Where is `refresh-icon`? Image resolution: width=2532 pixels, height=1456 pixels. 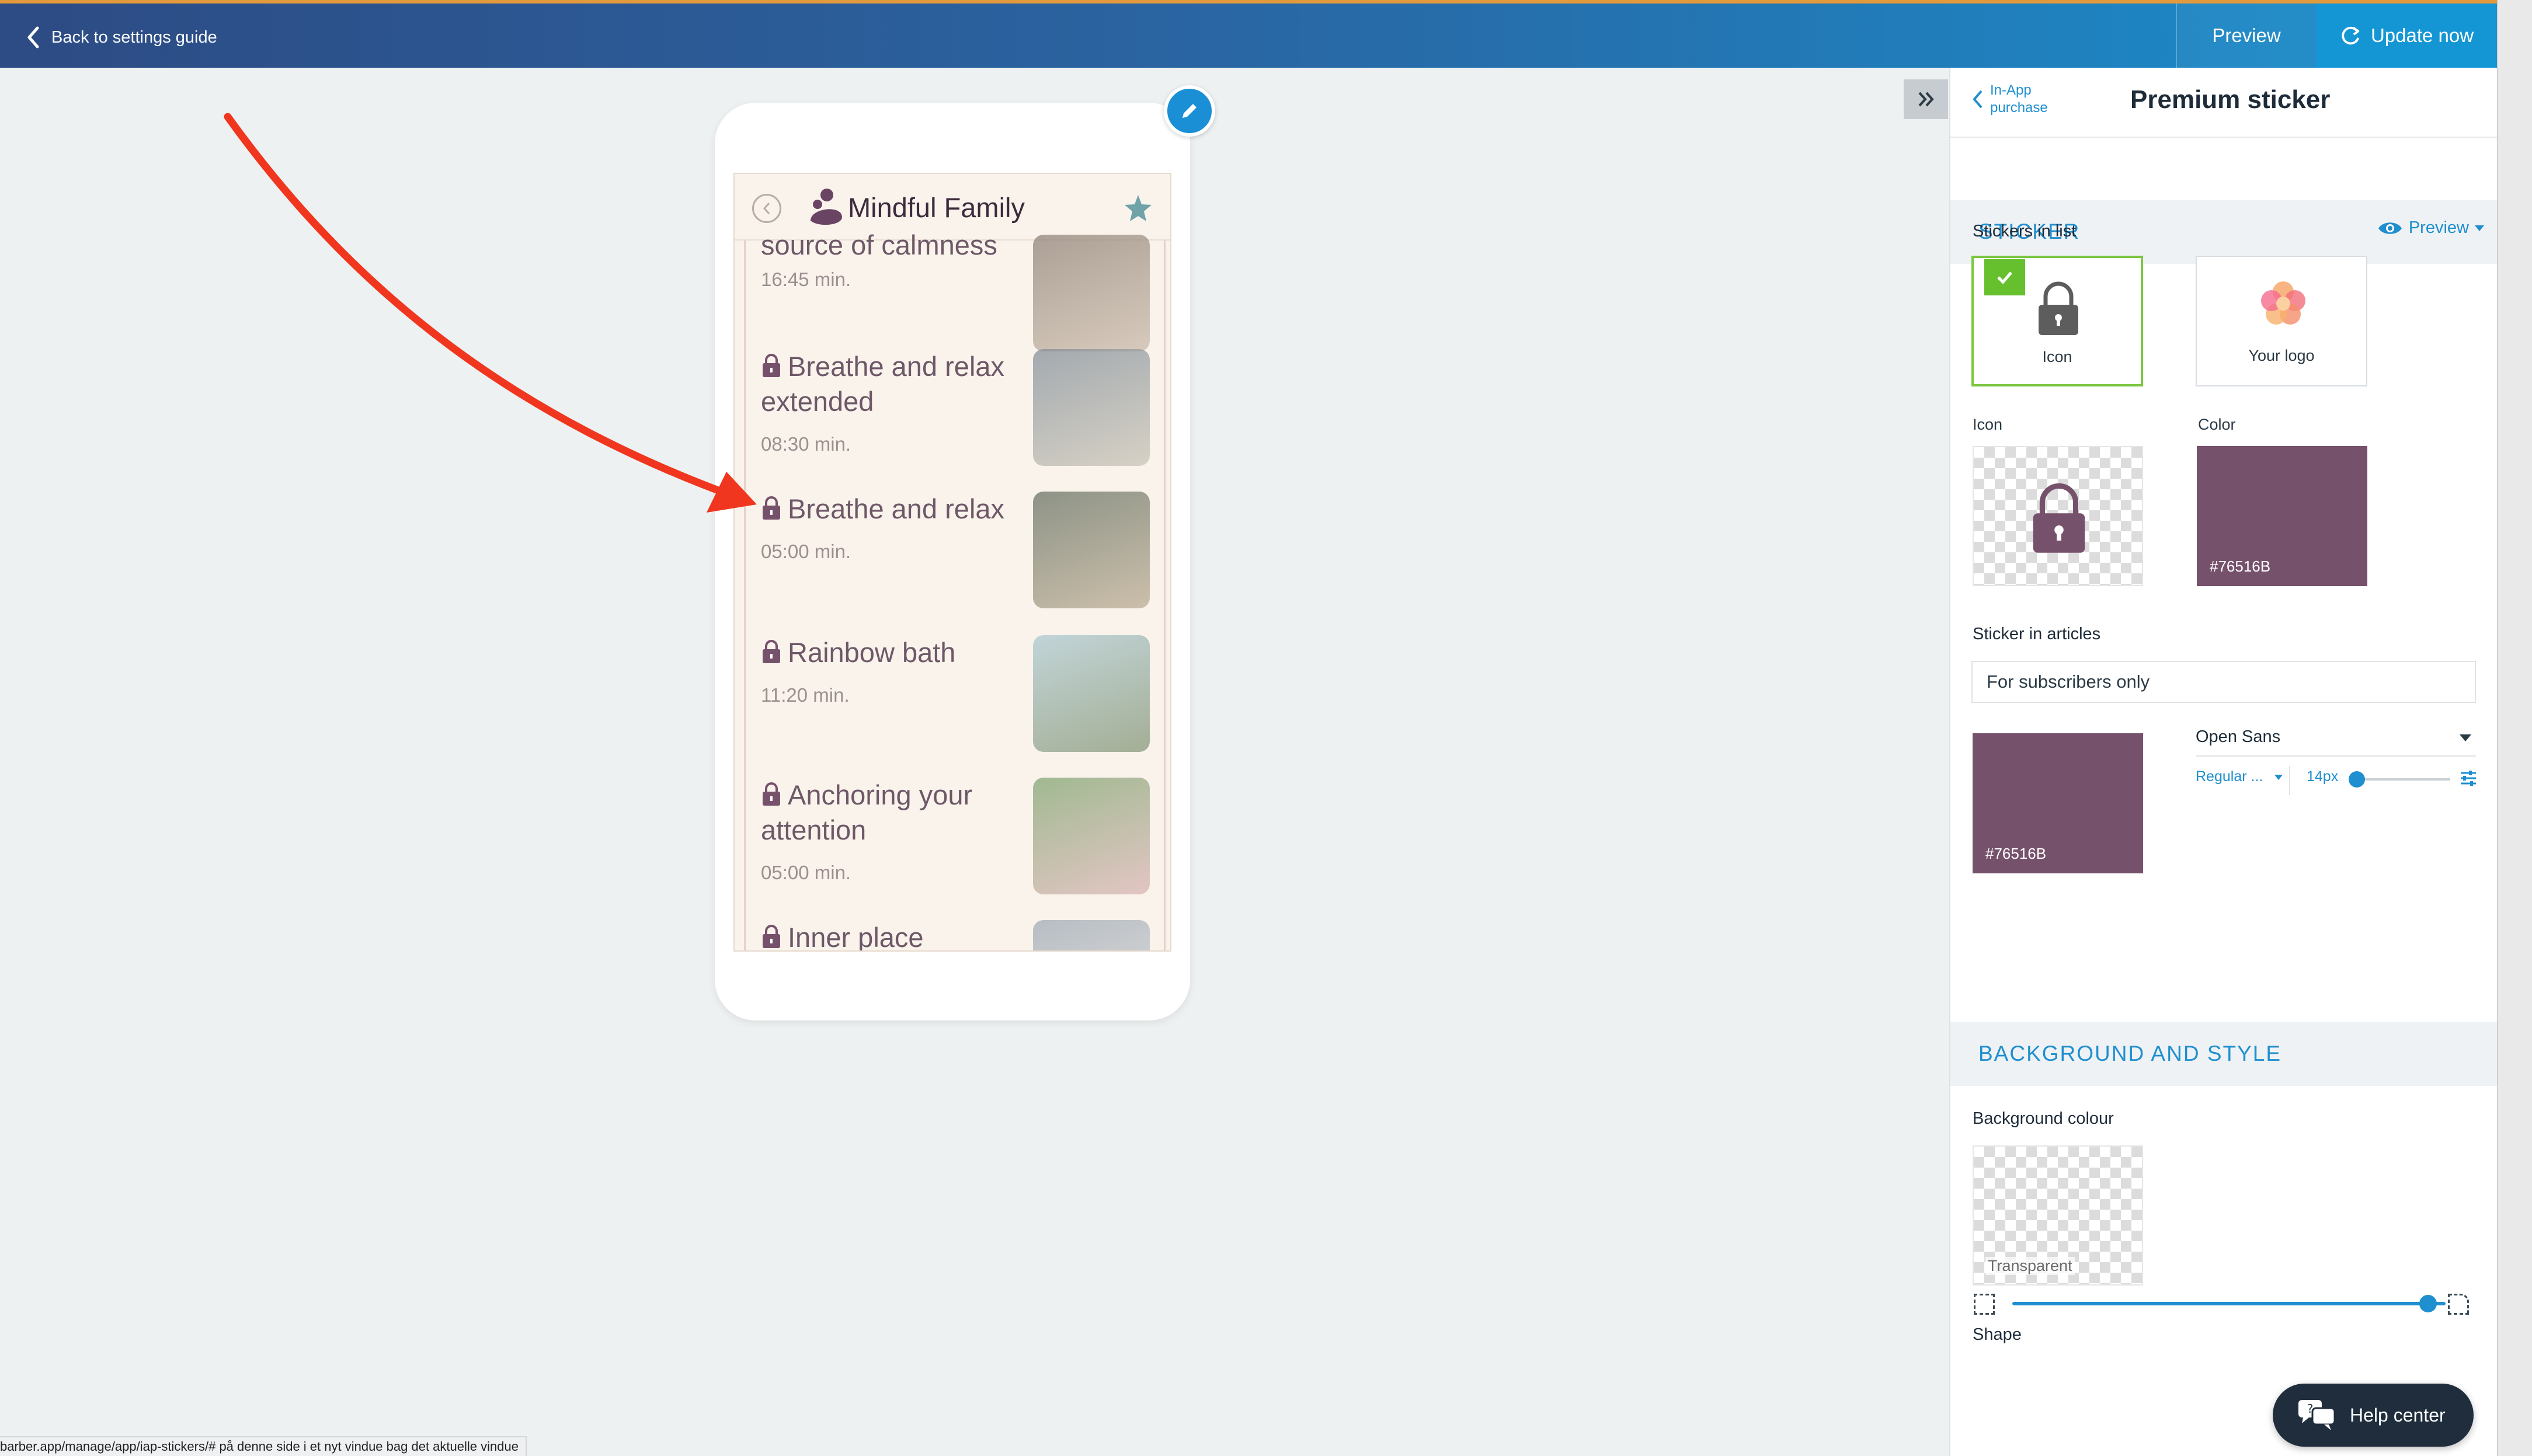 refresh-icon is located at coordinates (2351, 35).